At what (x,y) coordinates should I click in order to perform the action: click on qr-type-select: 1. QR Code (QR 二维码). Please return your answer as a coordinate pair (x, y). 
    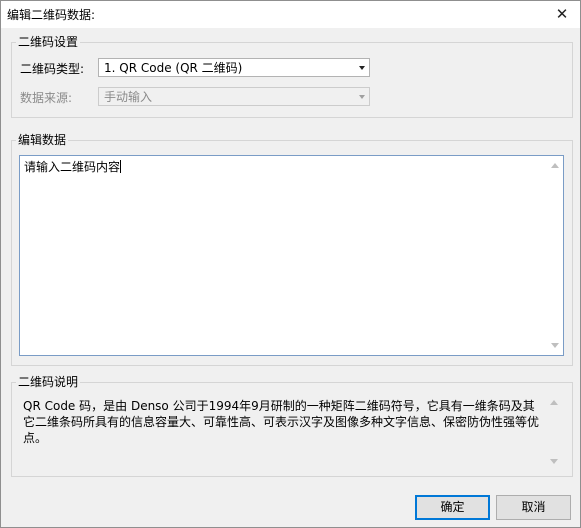
    Looking at the image, I should click on (234, 67).